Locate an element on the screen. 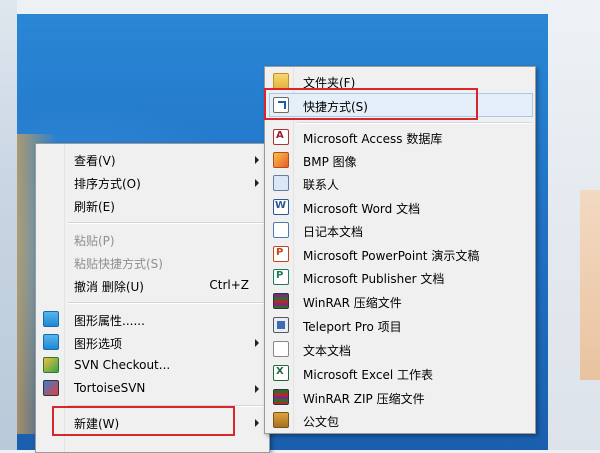 The width and height of the screenshot is (600, 453). submenu-item-word: Microsoft Word 文档 is located at coordinates (400, 207).